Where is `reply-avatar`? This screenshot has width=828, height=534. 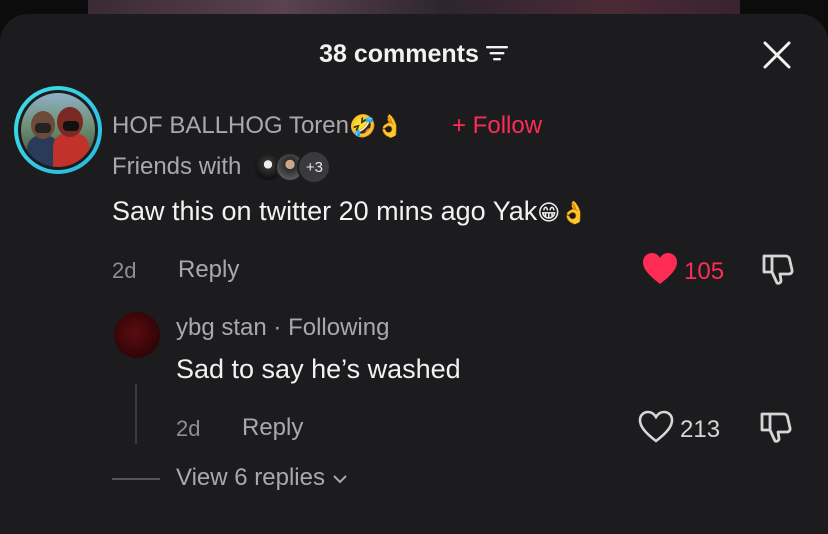
reply-avatar is located at coordinates (137, 335).